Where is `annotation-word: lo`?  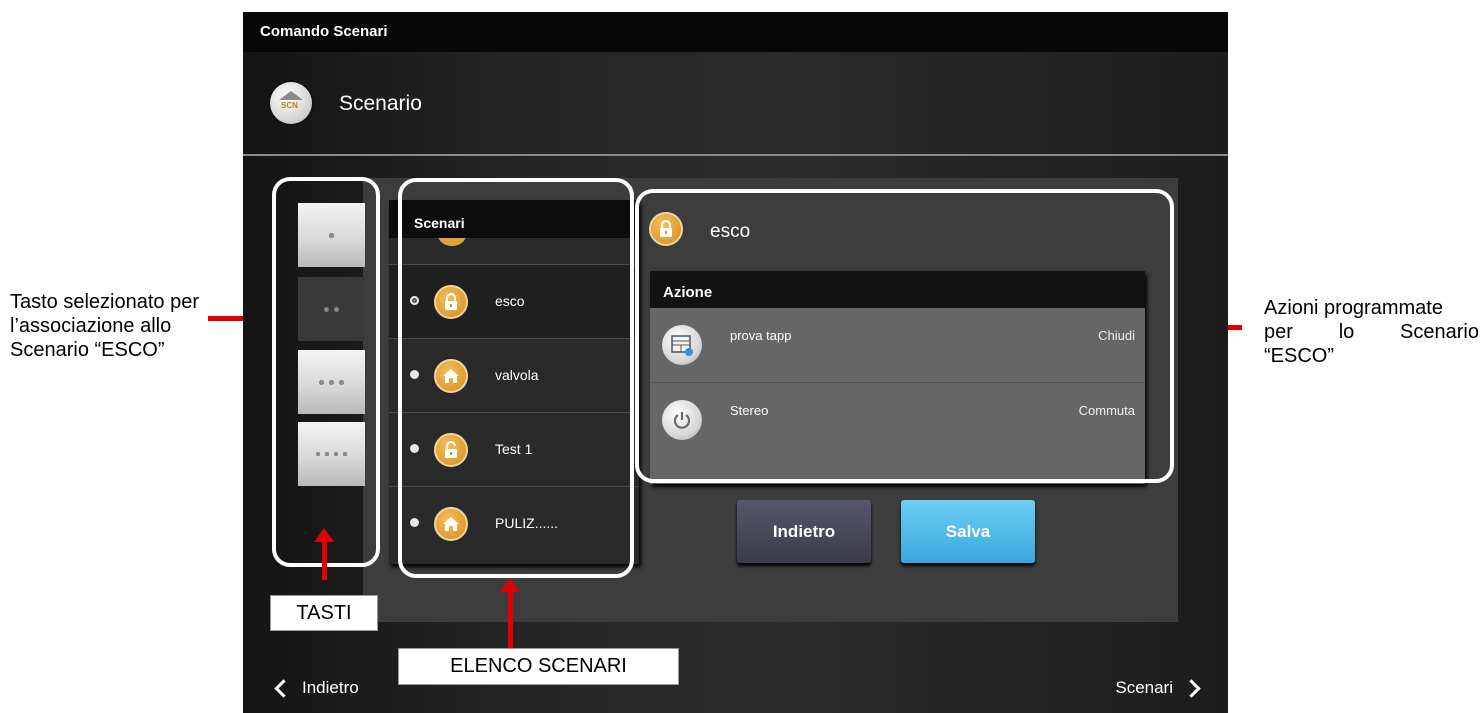 annotation-word: lo is located at coordinates (1346, 332).